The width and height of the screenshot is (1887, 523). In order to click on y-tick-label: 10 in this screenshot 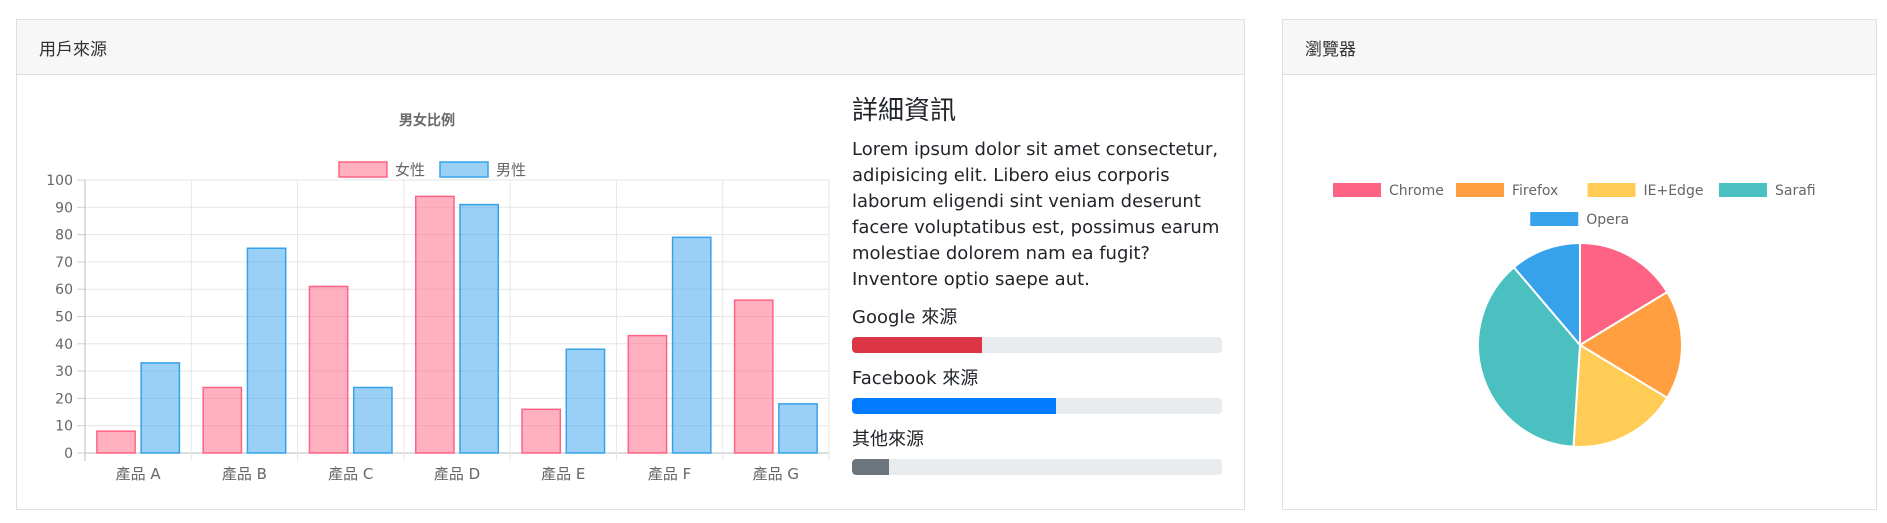, I will do `click(64, 427)`.